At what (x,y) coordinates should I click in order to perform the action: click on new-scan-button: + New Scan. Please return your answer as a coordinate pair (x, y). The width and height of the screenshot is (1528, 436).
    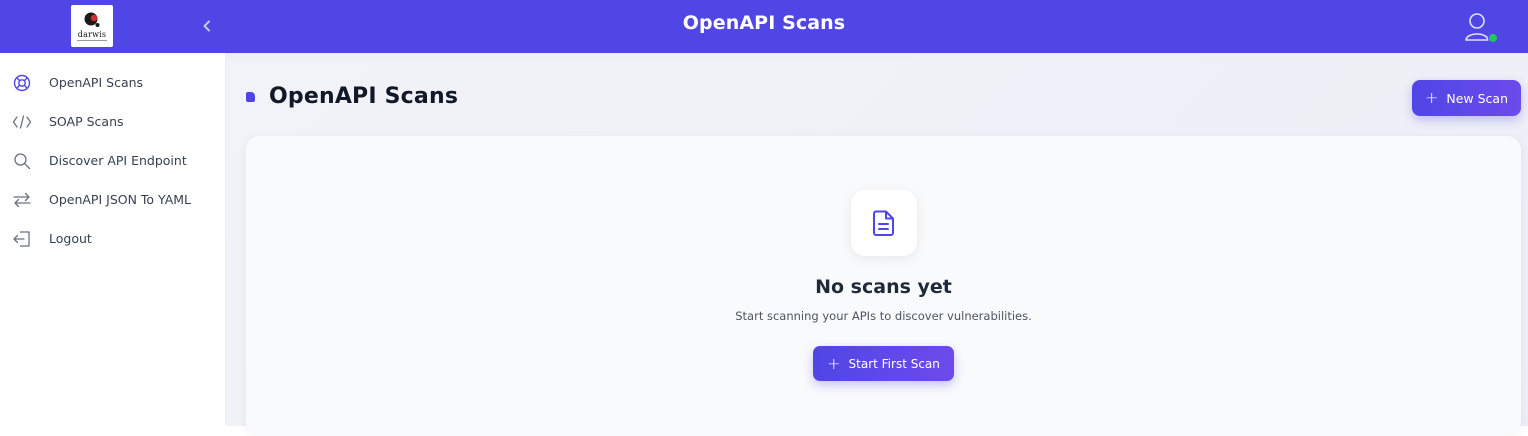
    Looking at the image, I should click on (1466, 98).